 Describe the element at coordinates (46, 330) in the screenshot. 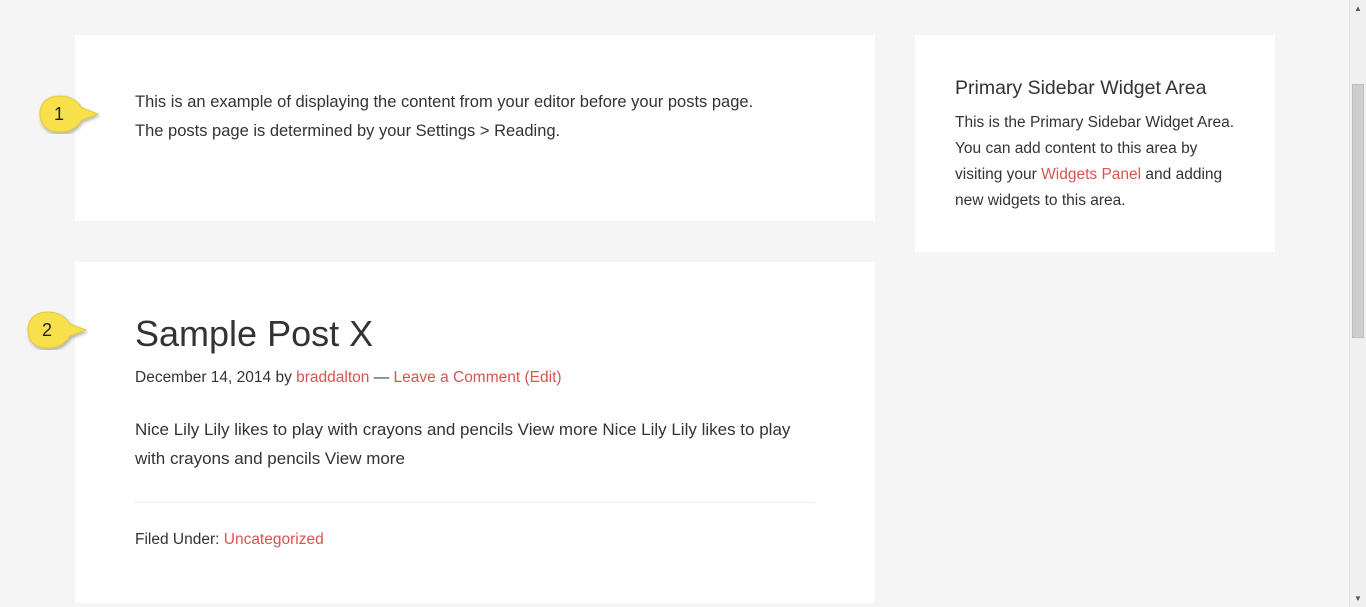

I see `callout-label-2: 2` at that location.